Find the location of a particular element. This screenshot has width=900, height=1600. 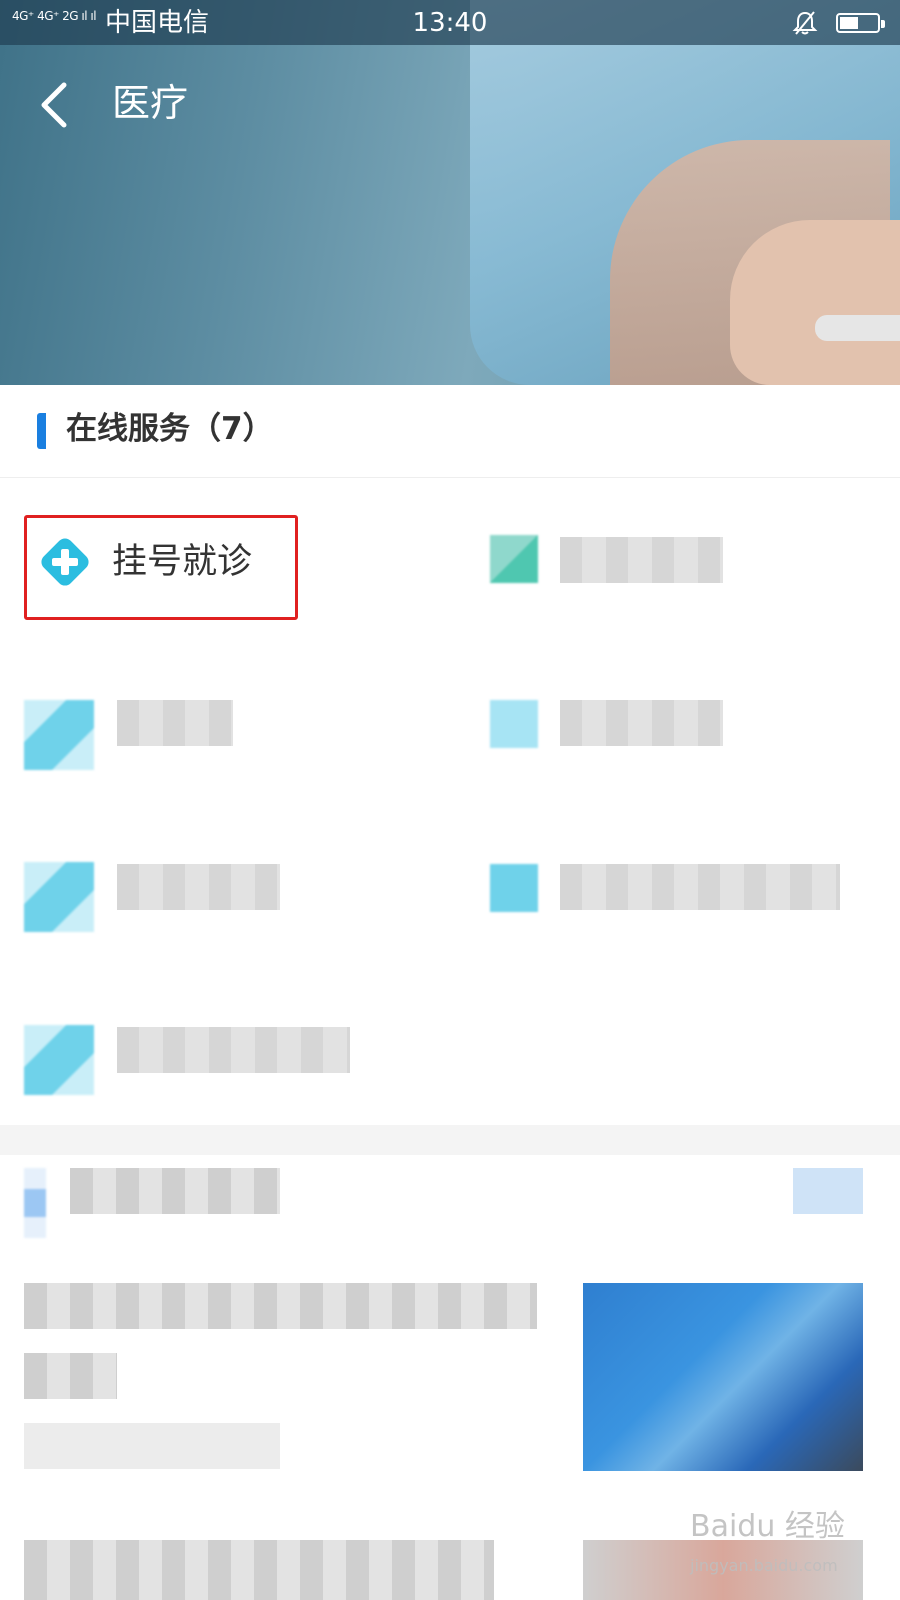

bell-muted-icon is located at coordinates (805, 23).